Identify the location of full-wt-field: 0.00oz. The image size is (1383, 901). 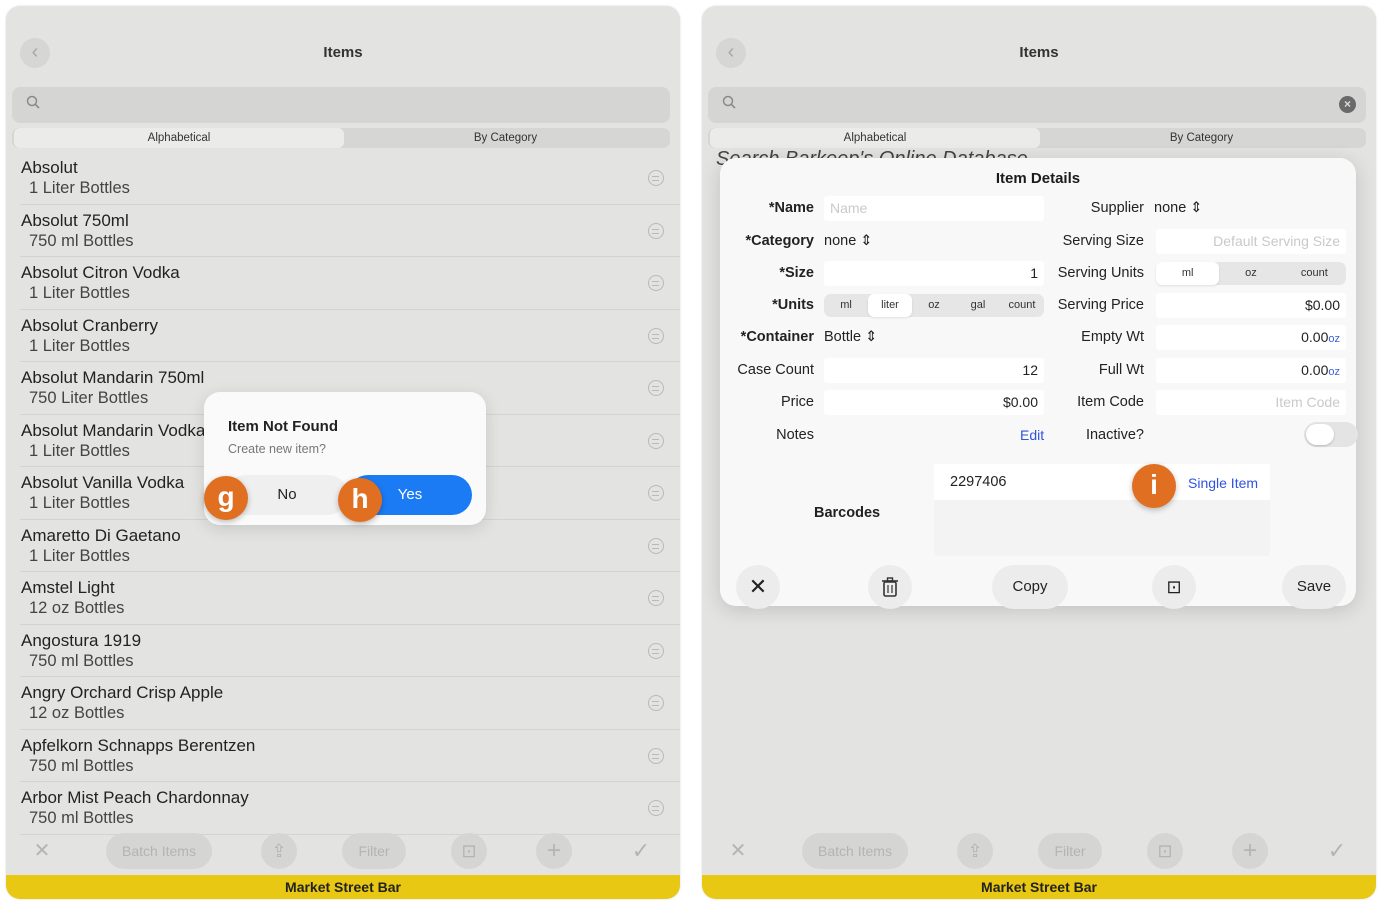
(1251, 370).